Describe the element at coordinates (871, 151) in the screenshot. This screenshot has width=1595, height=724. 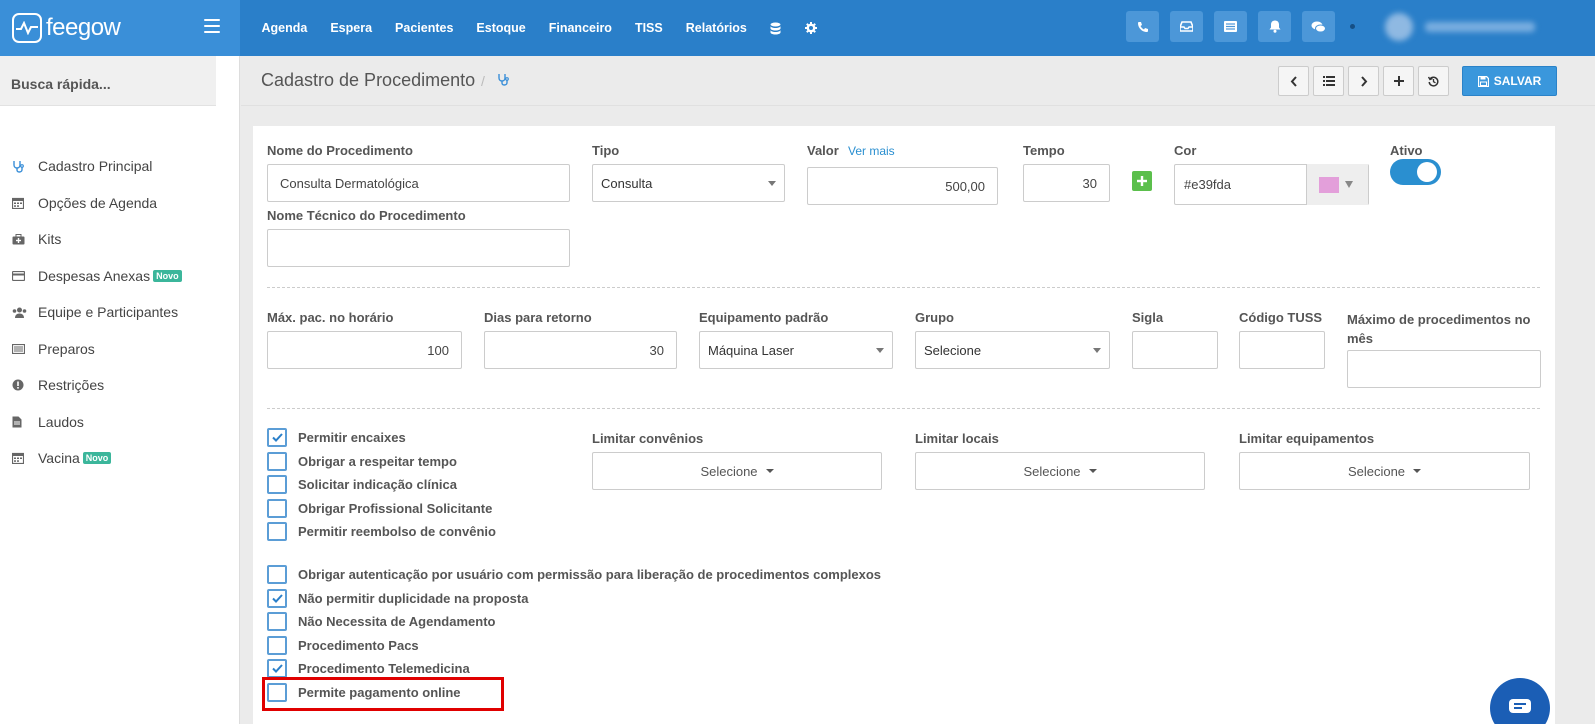
I see `ver-mais-link: Ver mais` at that location.